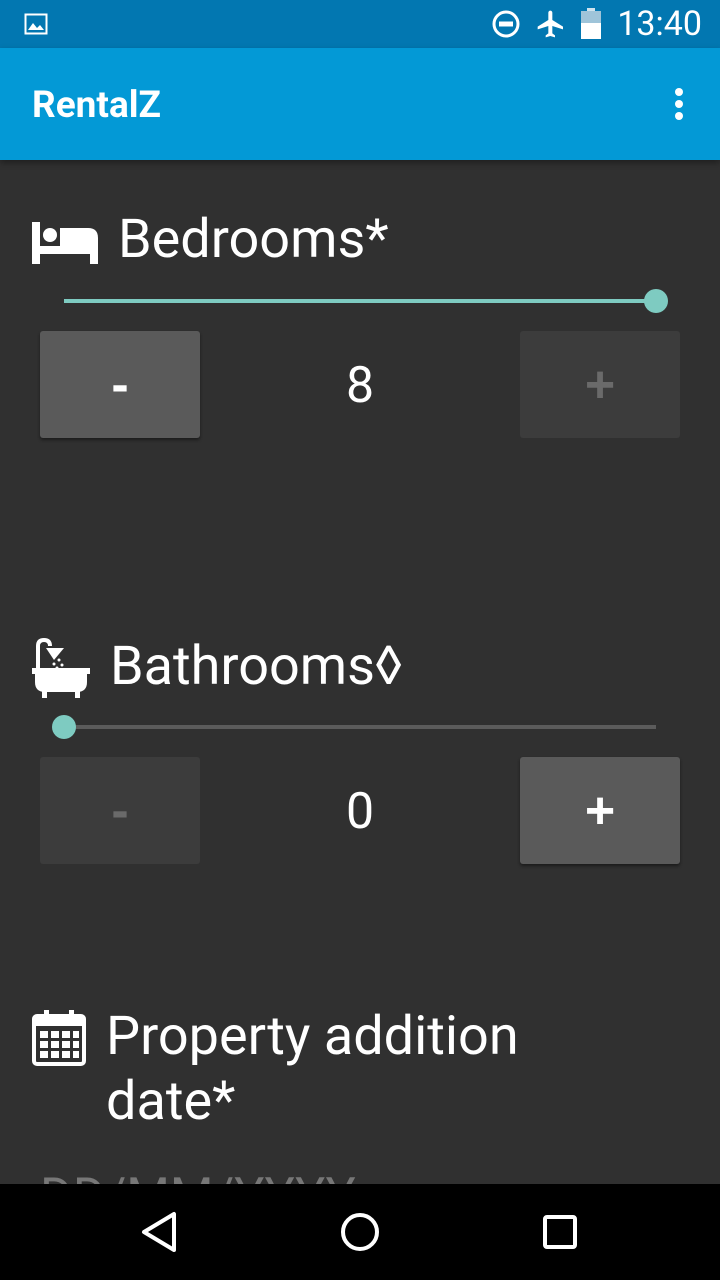 The height and width of the screenshot is (1280, 720). What do you see at coordinates (120, 384) in the screenshot?
I see `bedrooms-decrement-button: -` at bounding box center [120, 384].